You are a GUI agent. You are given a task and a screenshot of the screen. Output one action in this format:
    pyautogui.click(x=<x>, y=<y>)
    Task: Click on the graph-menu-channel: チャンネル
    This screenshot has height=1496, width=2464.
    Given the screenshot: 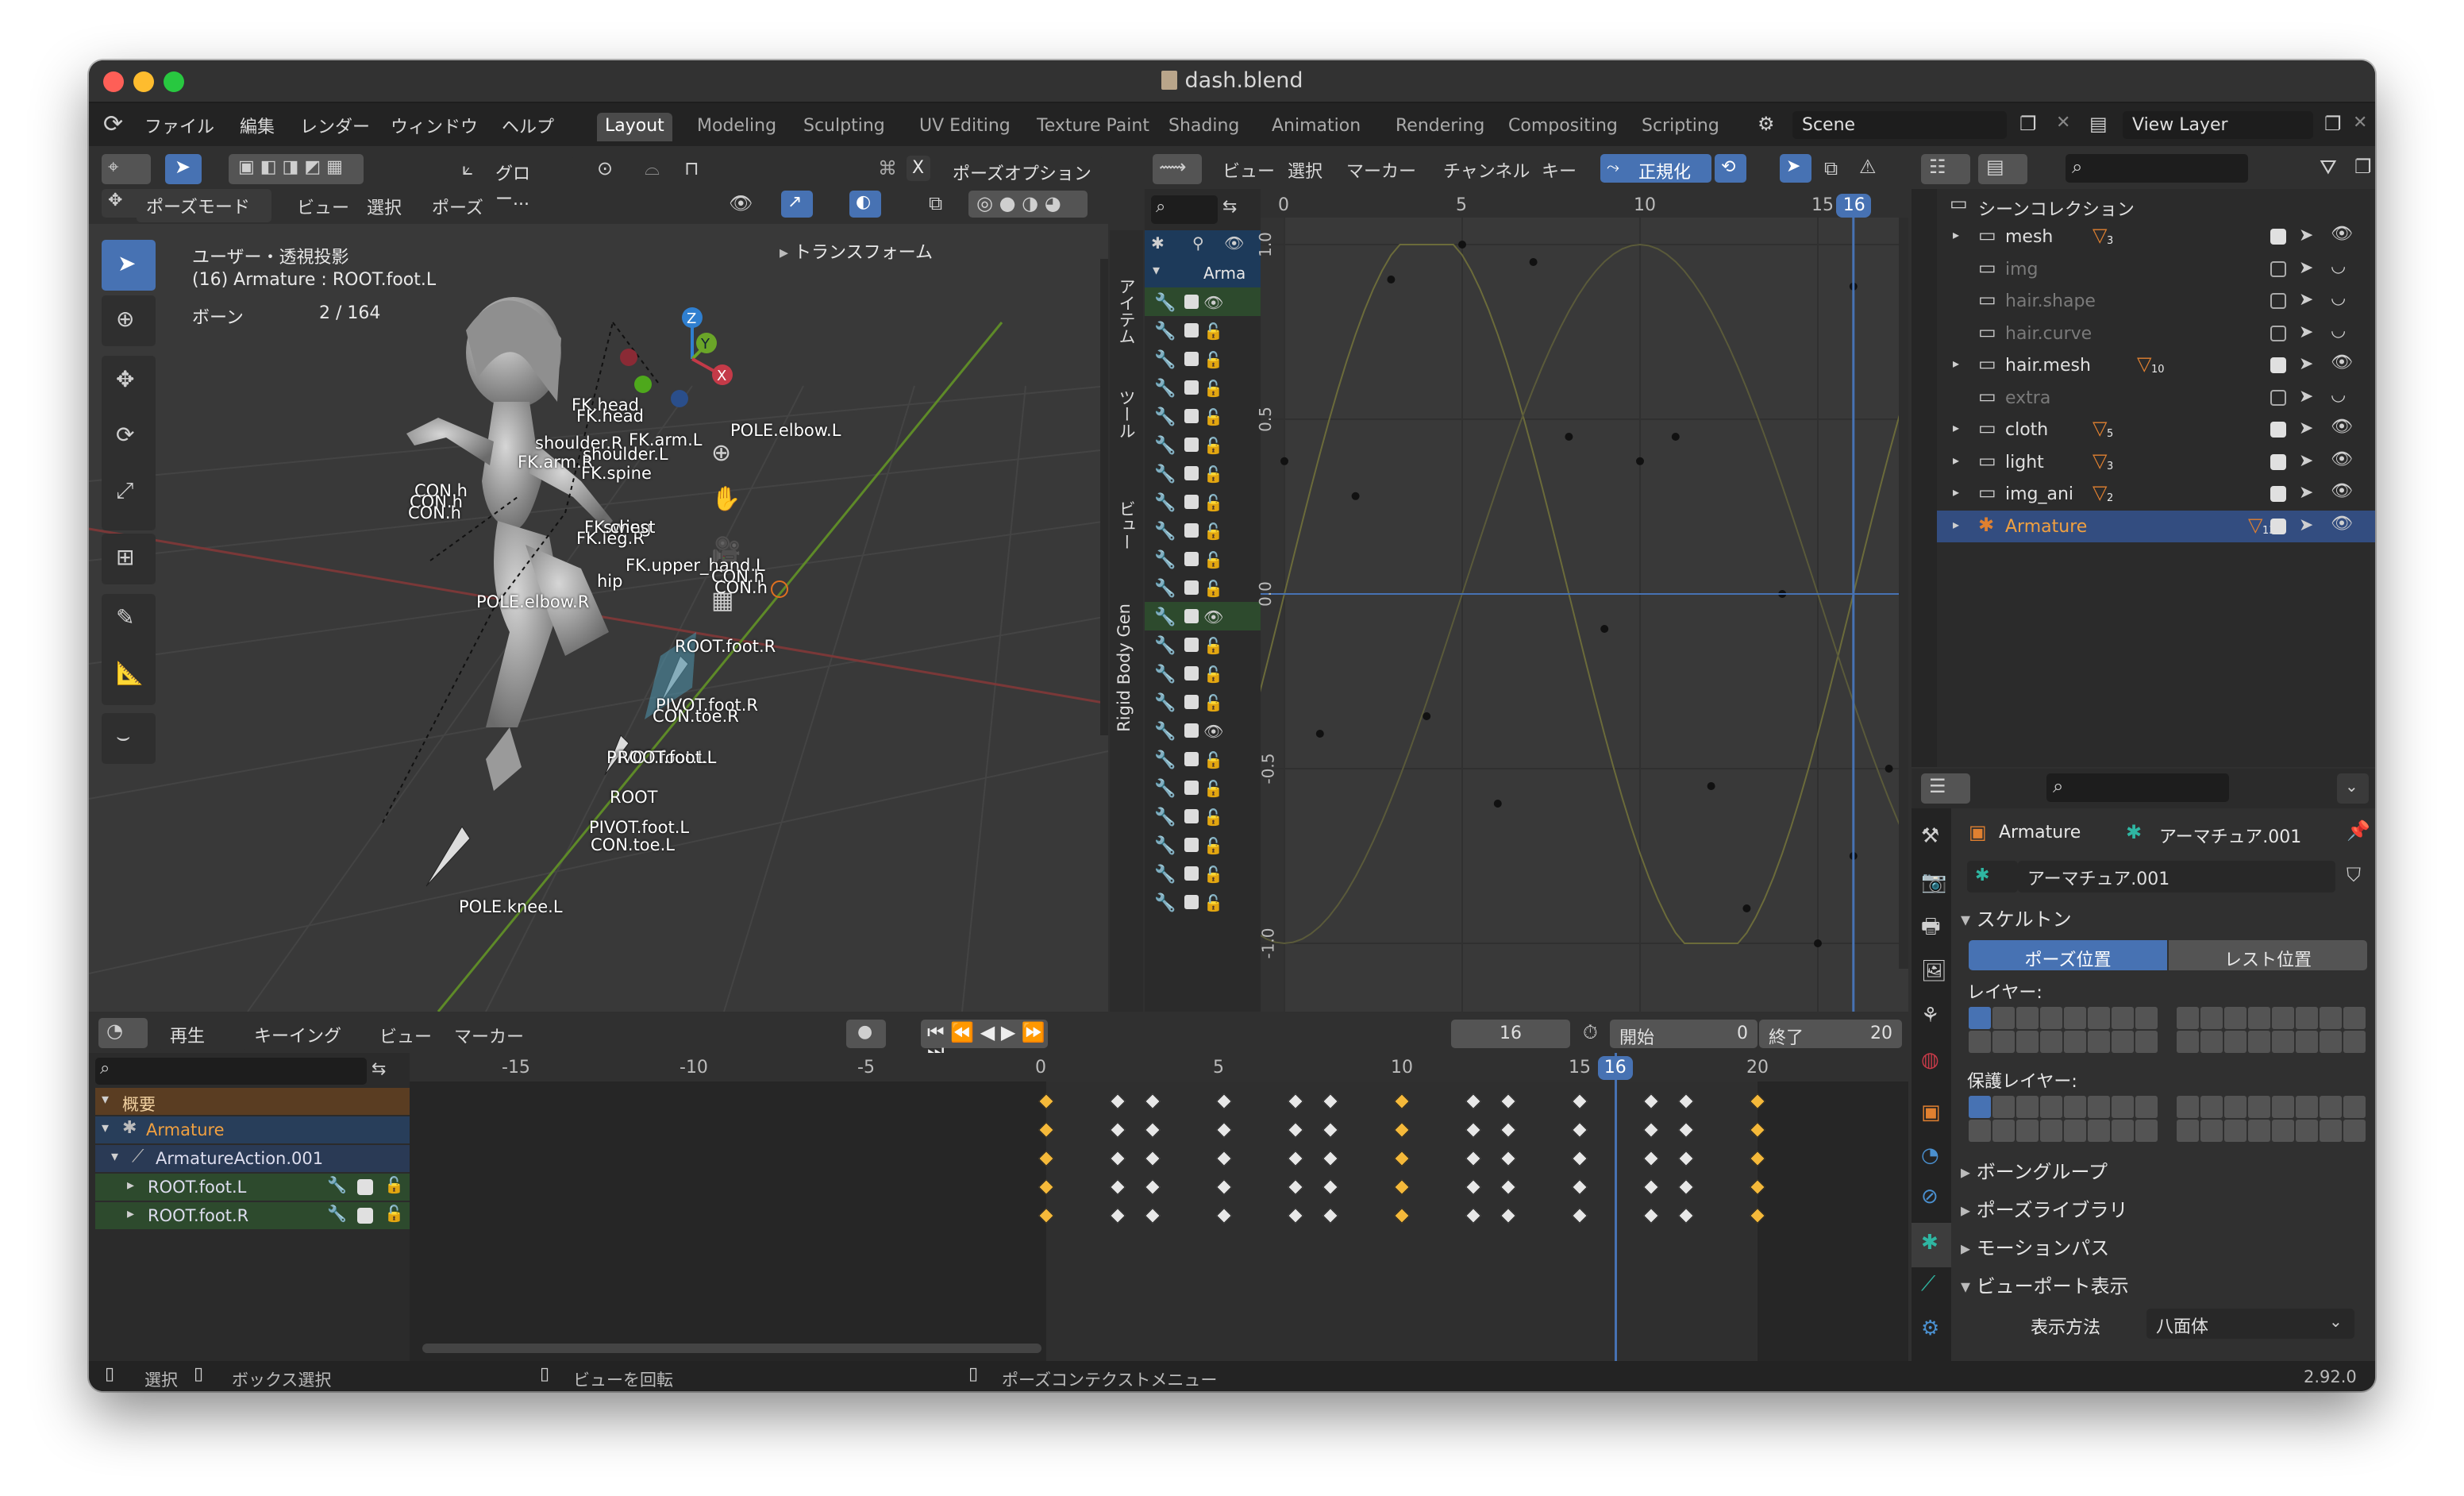 What is the action you would take?
    pyautogui.click(x=1486, y=170)
    